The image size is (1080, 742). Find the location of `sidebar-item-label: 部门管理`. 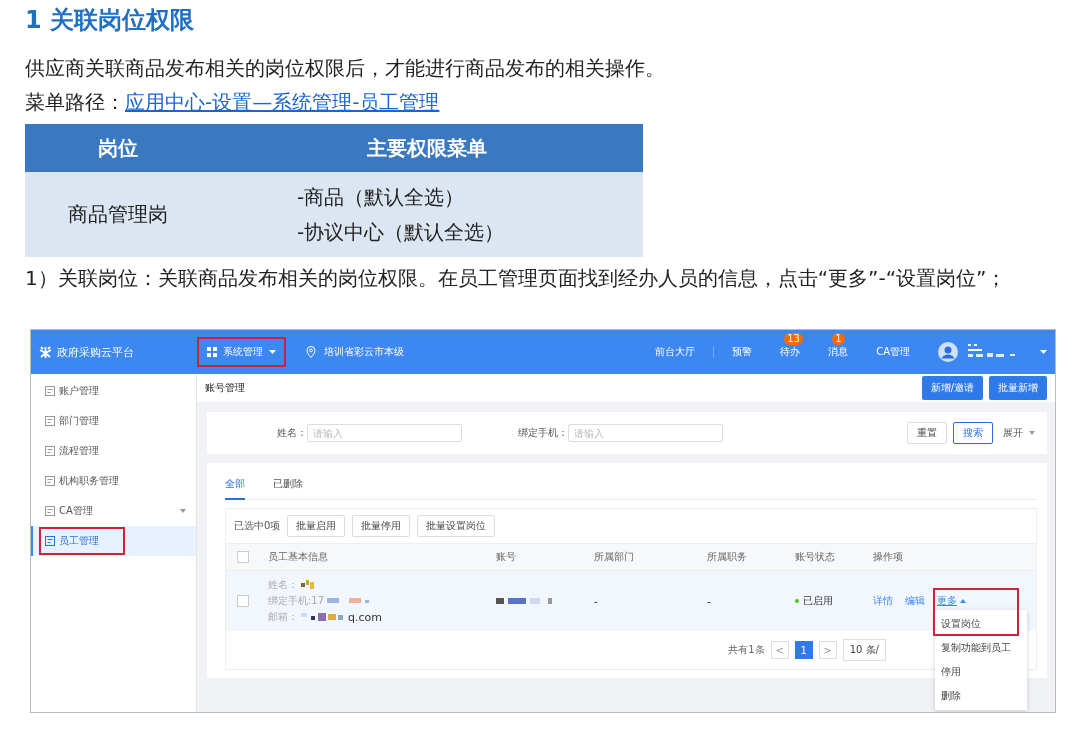

sidebar-item-label: 部门管理 is located at coordinates (72, 421).